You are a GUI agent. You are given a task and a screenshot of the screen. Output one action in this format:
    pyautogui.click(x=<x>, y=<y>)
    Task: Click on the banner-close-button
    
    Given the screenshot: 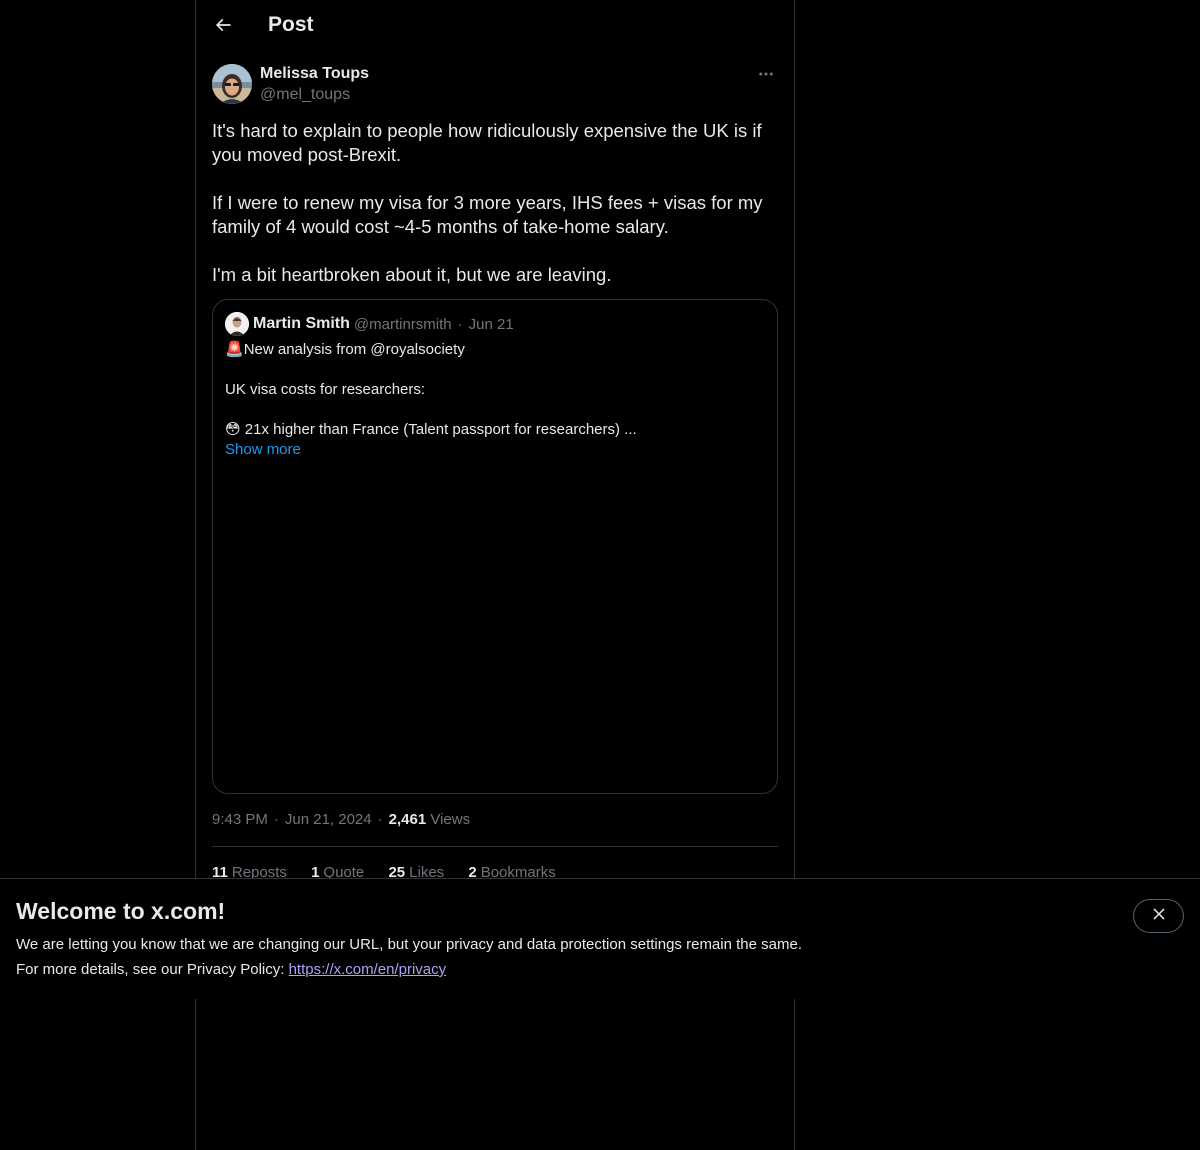 What is the action you would take?
    pyautogui.click(x=1158, y=916)
    